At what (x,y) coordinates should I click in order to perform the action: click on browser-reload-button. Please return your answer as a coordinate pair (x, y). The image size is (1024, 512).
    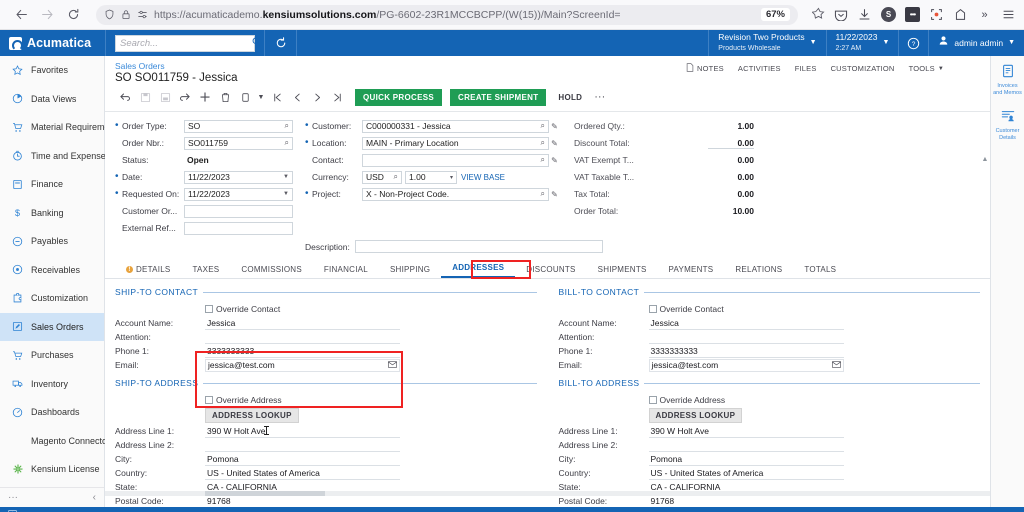
    Looking at the image, I should click on (73, 15).